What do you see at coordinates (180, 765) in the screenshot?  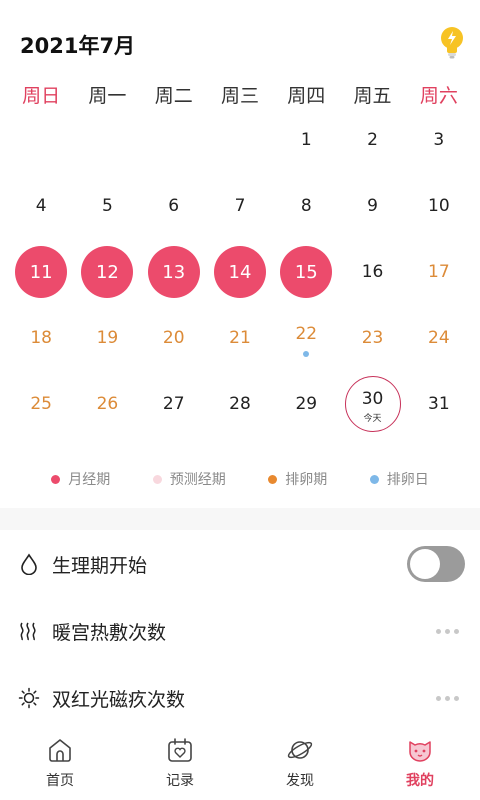 I see `tab-record: 记录` at bounding box center [180, 765].